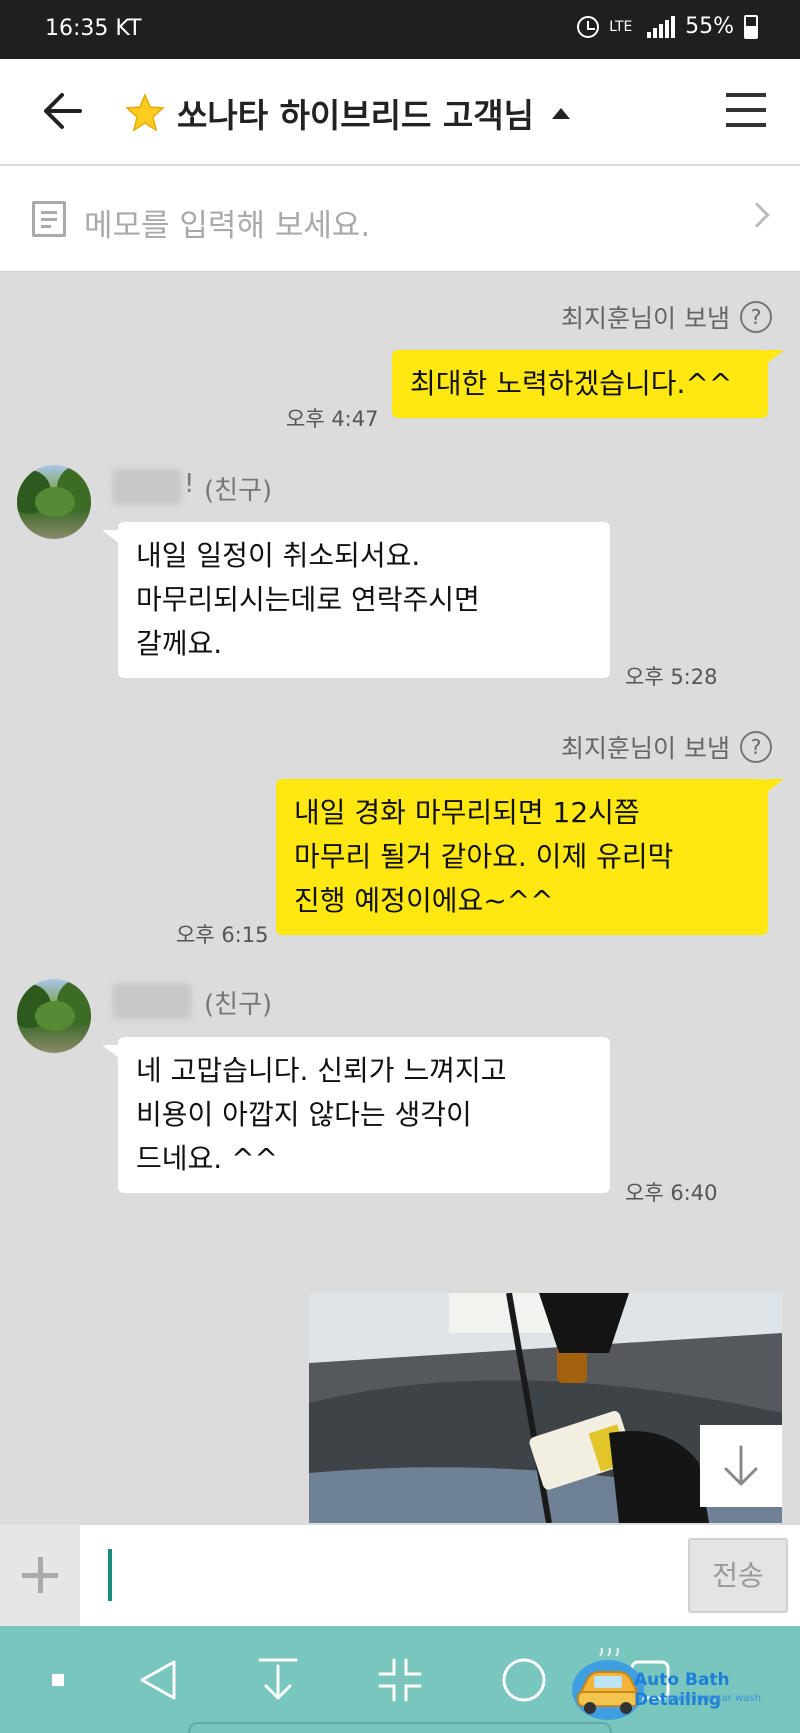 The width and height of the screenshot is (800, 1733). I want to click on caret-up-icon, so click(560, 113).